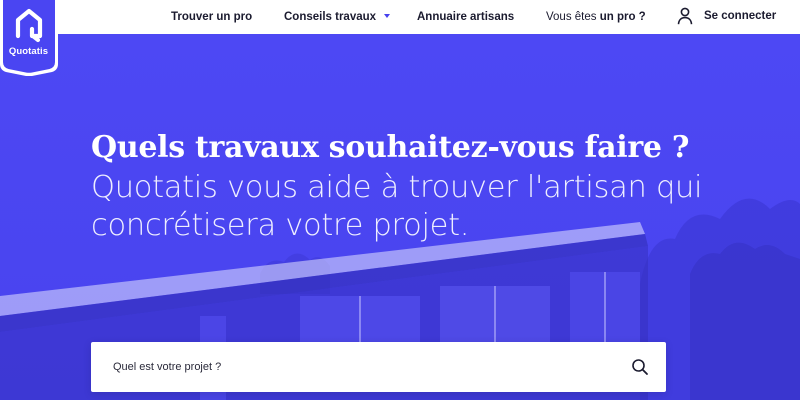 The height and width of the screenshot is (400, 800). I want to click on hero-title: Quels travaux souhaitez-vous faire ?, so click(390, 147).